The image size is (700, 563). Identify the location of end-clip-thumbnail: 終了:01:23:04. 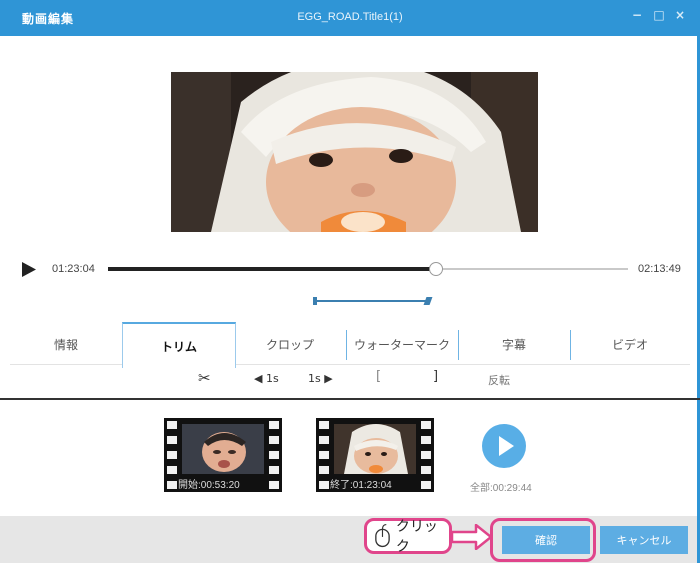
(375, 455).